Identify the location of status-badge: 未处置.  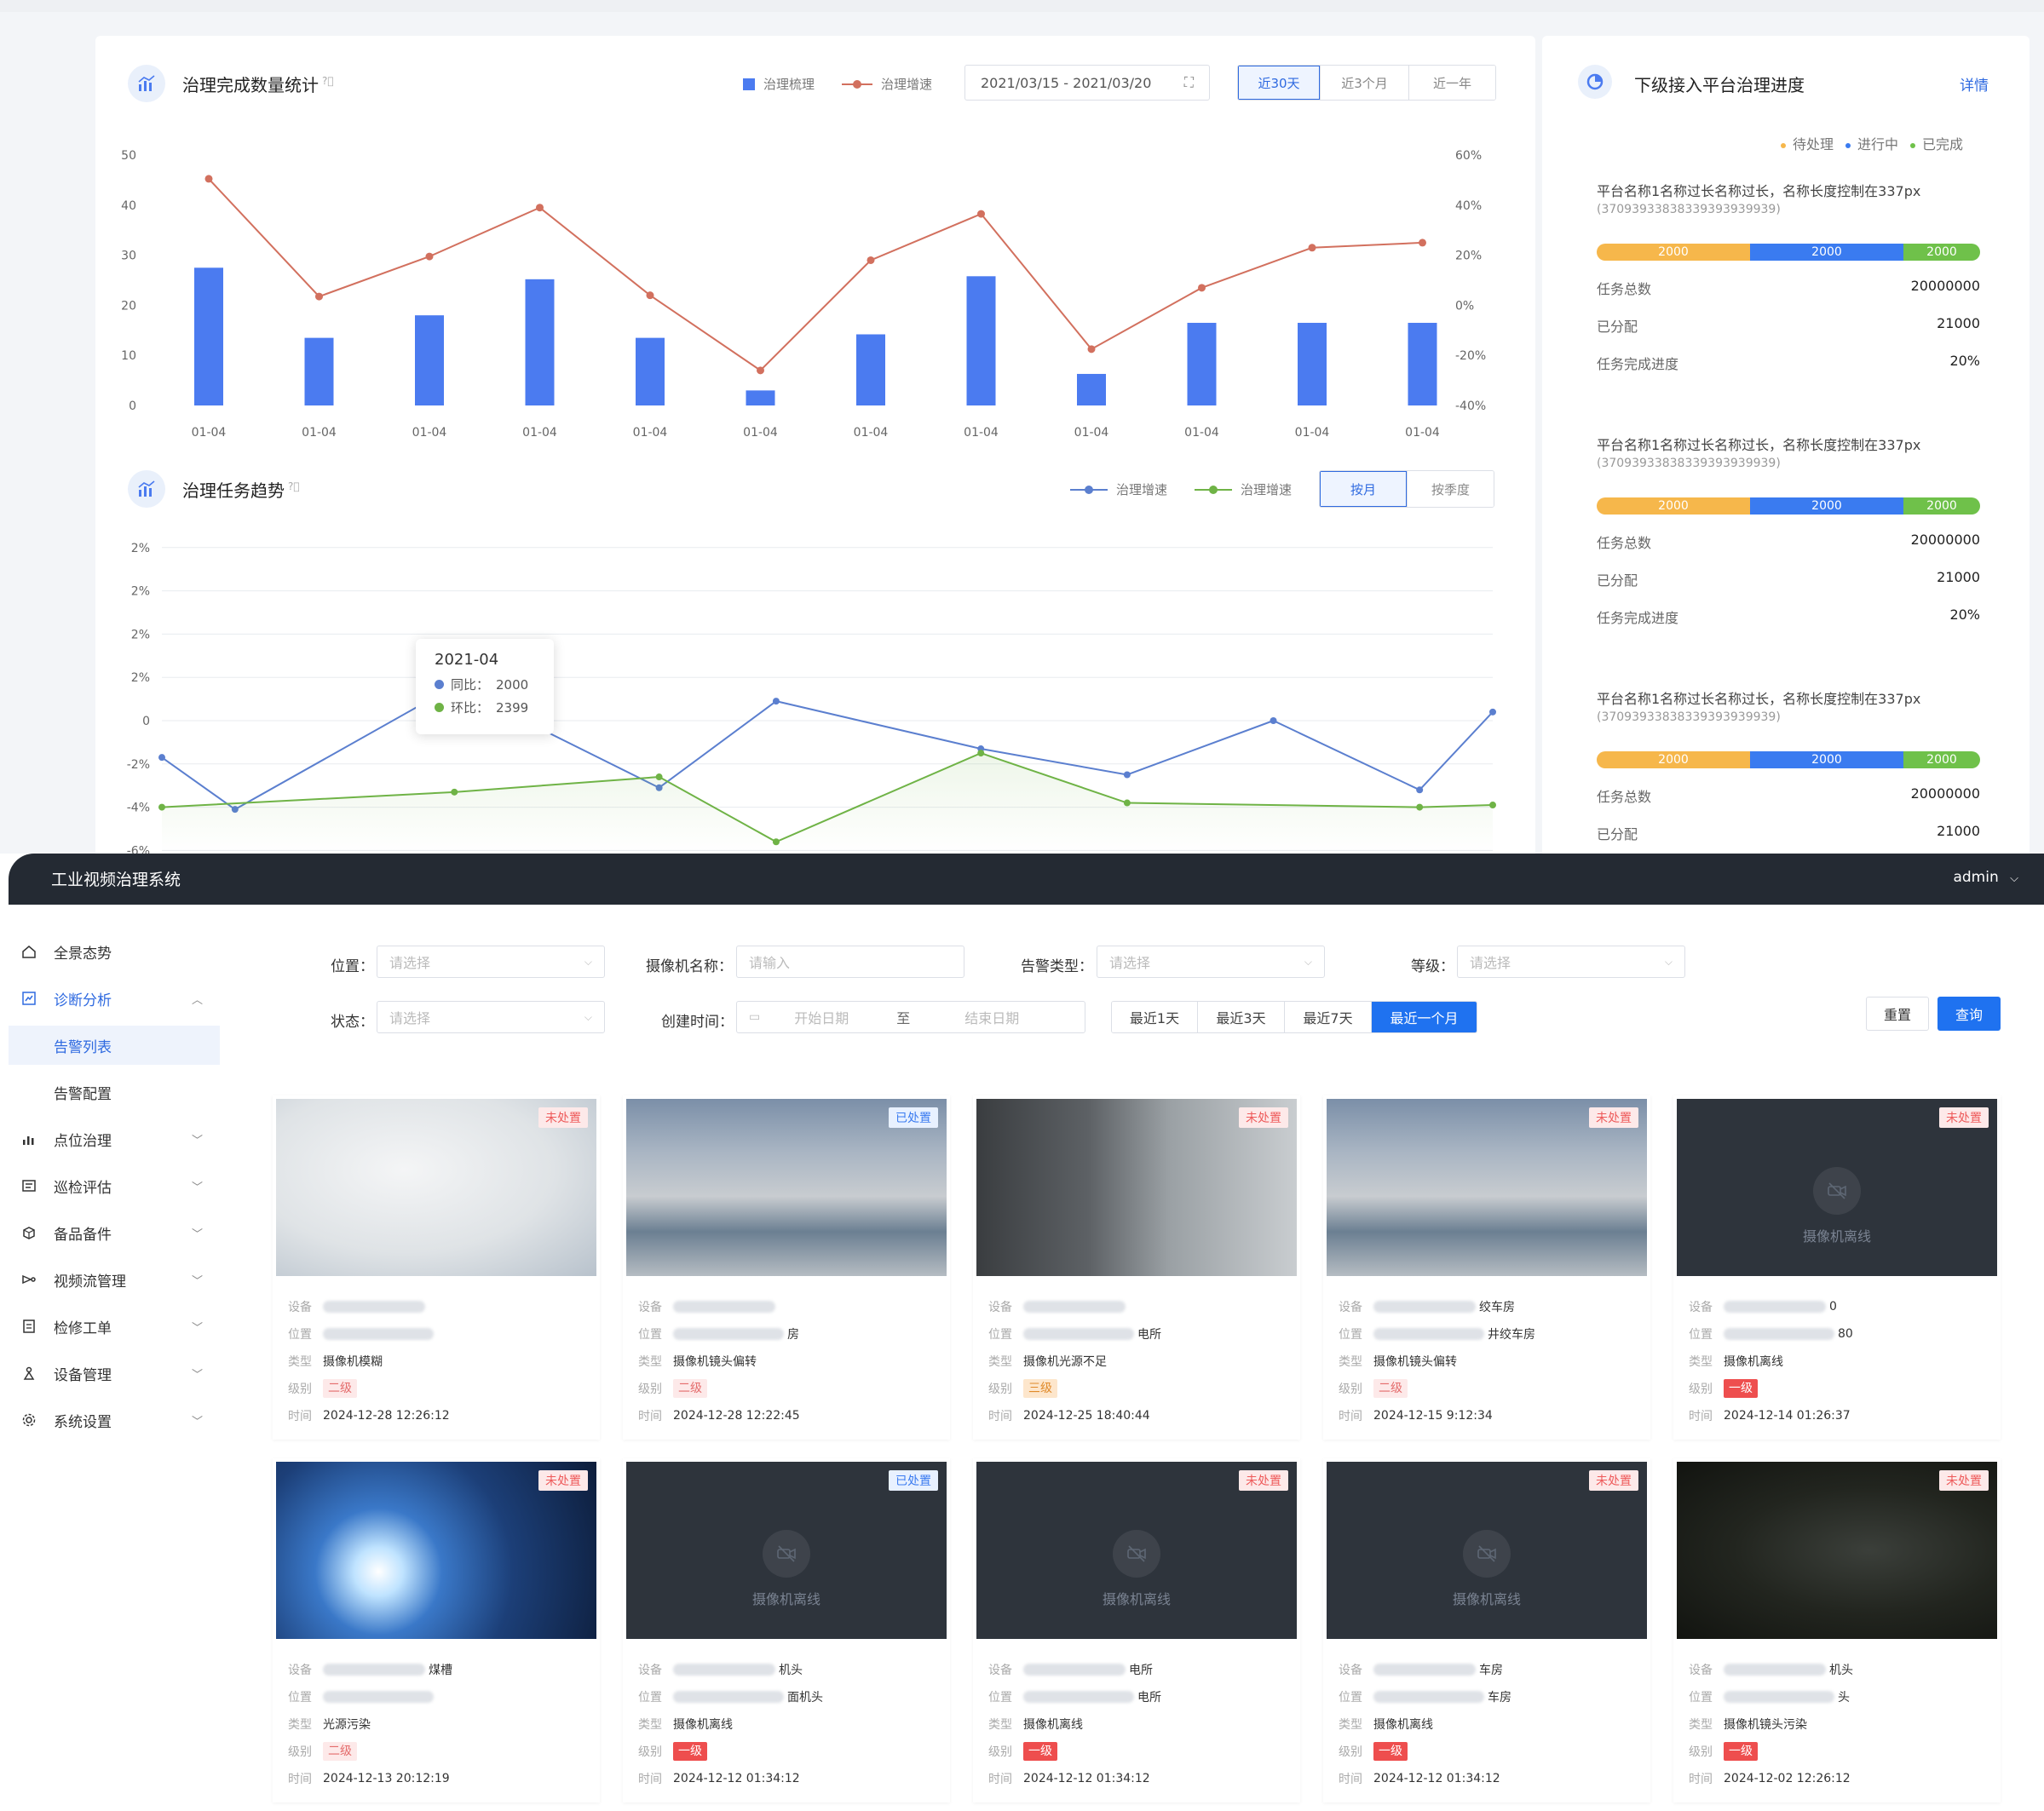
(563, 1117).